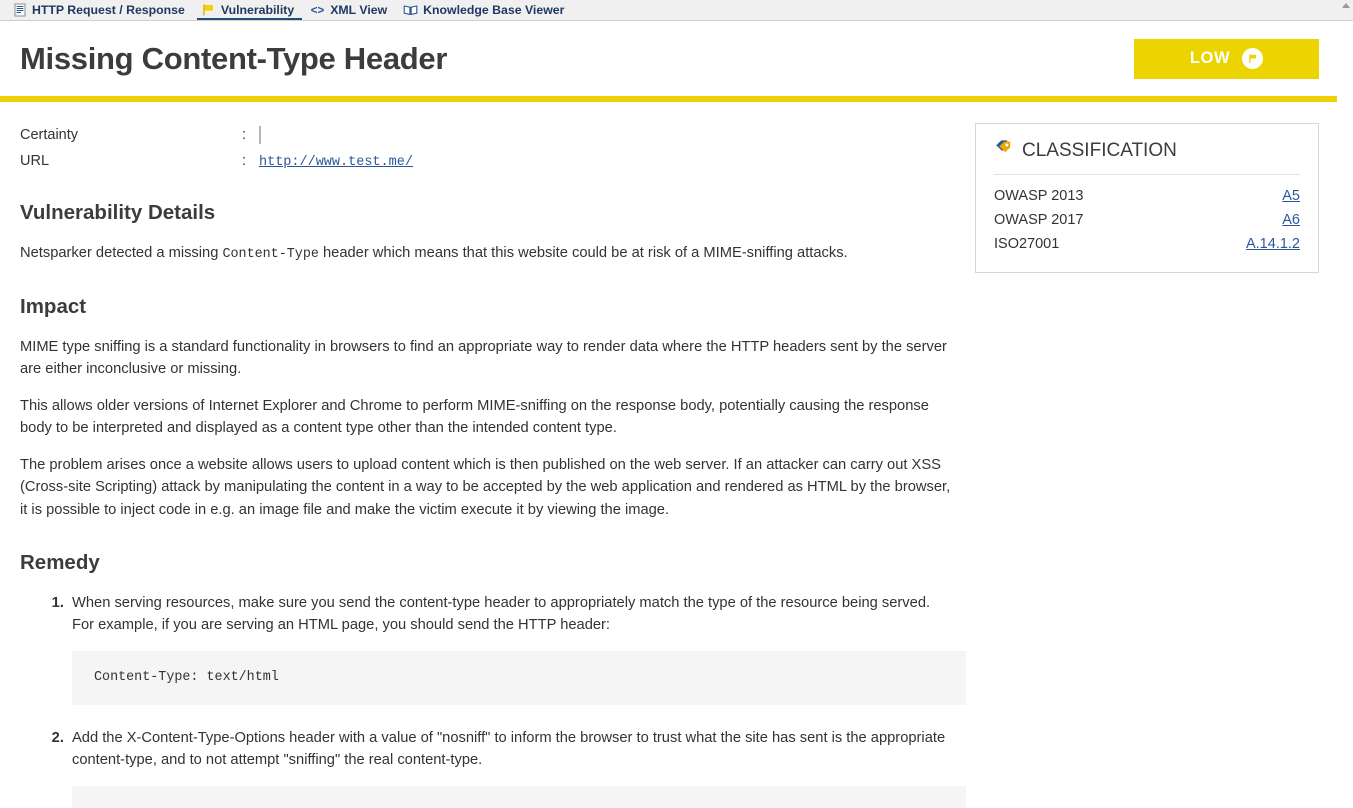 The image size is (1353, 808). I want to click on tab-vulnerability: Vulnerability, so click(249, 10).